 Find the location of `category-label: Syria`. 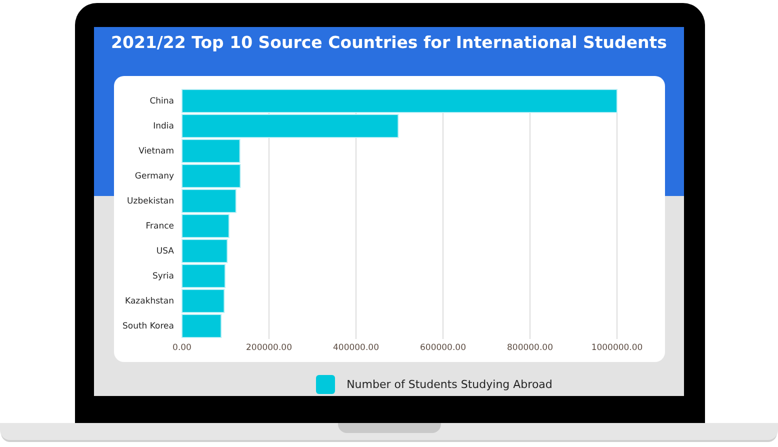

category-label: Syria is located at coordinates (163, 277).